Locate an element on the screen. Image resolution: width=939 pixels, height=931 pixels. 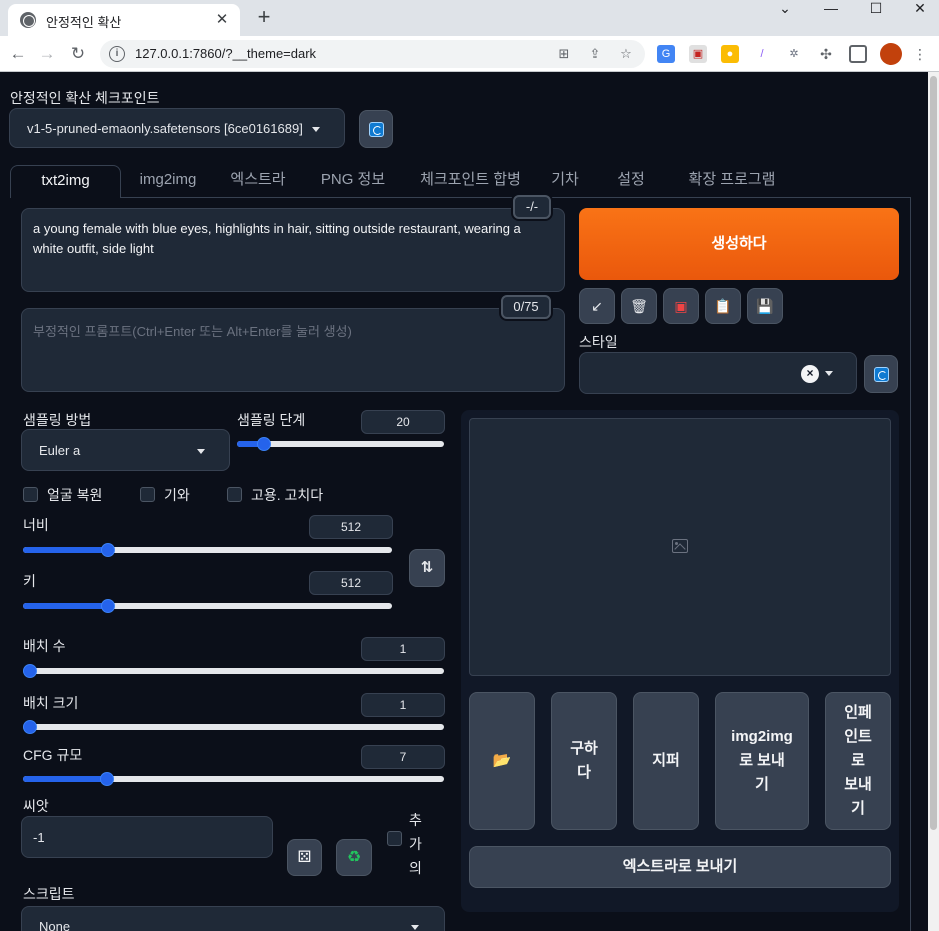
hires-fix-checkbox is located at coordinates (234, 494).